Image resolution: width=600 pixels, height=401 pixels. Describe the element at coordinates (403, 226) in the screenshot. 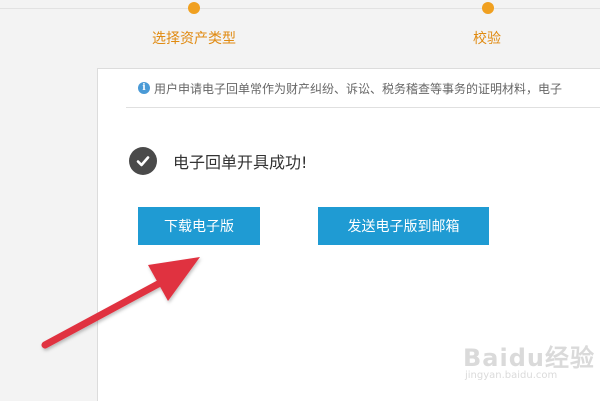

I see `send-to-email-button: 发送电子版到邮箱` at that location.